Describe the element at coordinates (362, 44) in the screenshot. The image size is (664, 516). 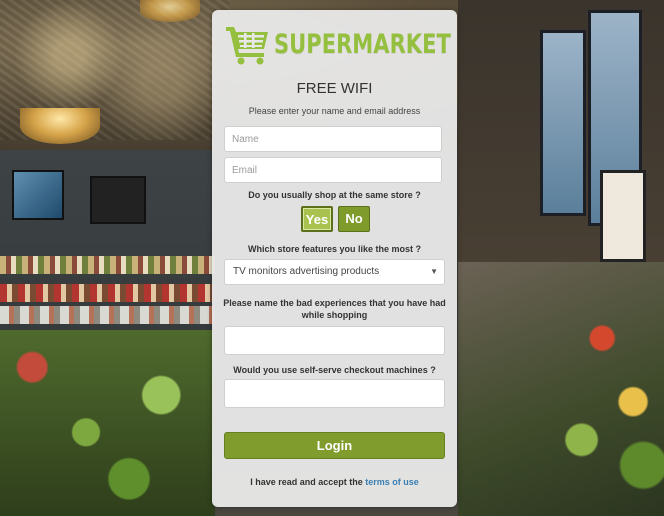
I see `brand-name: SUPERMARKET` at that location.